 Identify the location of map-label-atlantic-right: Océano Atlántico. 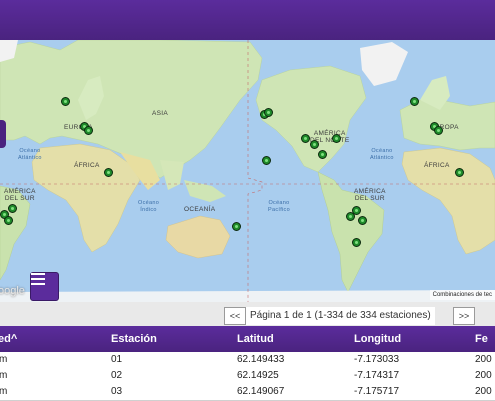
(382, 154).